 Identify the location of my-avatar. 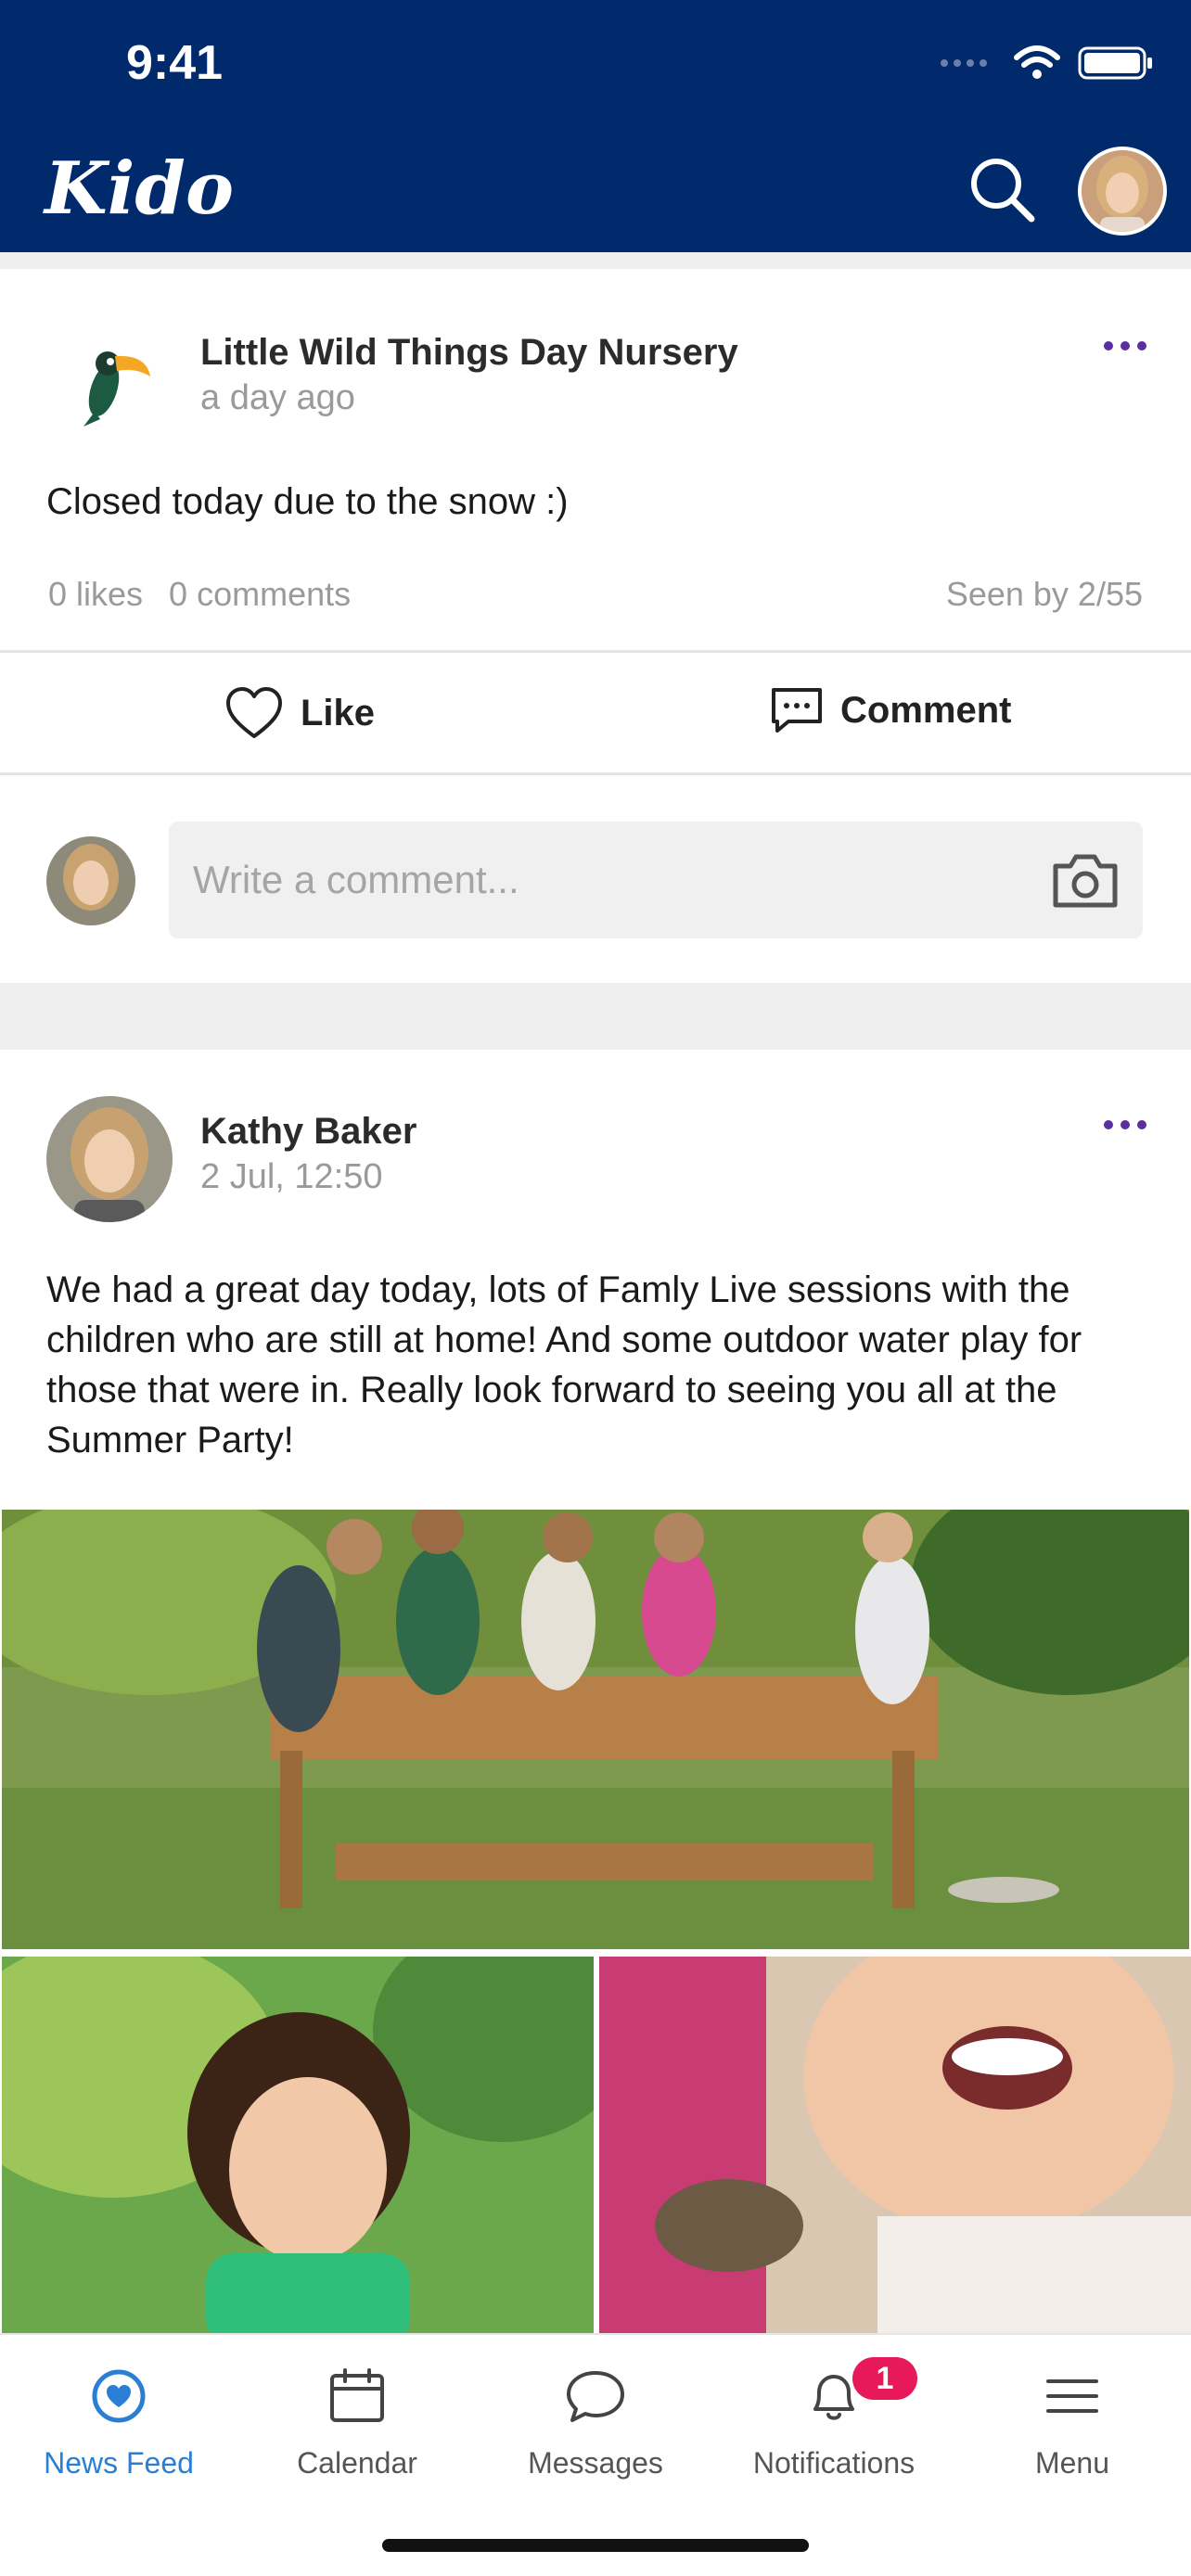
(90, 880).